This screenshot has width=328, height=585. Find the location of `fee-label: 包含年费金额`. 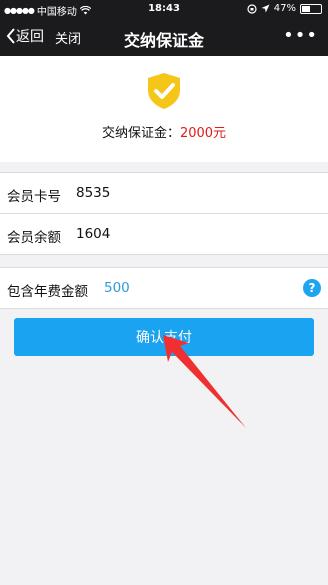

fee-label: 包含年费金额 is located at coordinates (47, 292).